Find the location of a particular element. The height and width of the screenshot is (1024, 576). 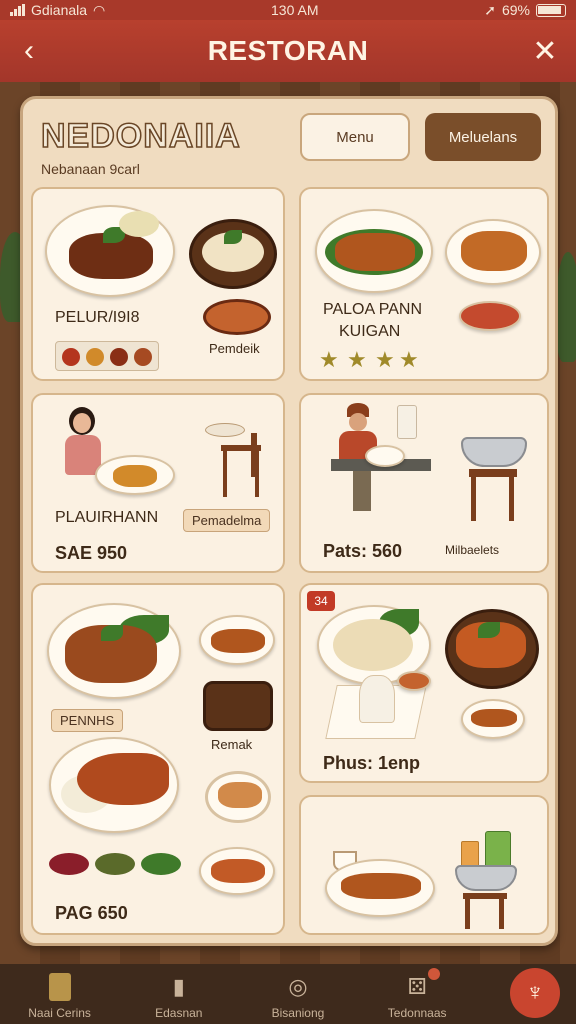

menu-card-1: PELUR/I9I8 Pemdeik is located at coordinates (158, 284).